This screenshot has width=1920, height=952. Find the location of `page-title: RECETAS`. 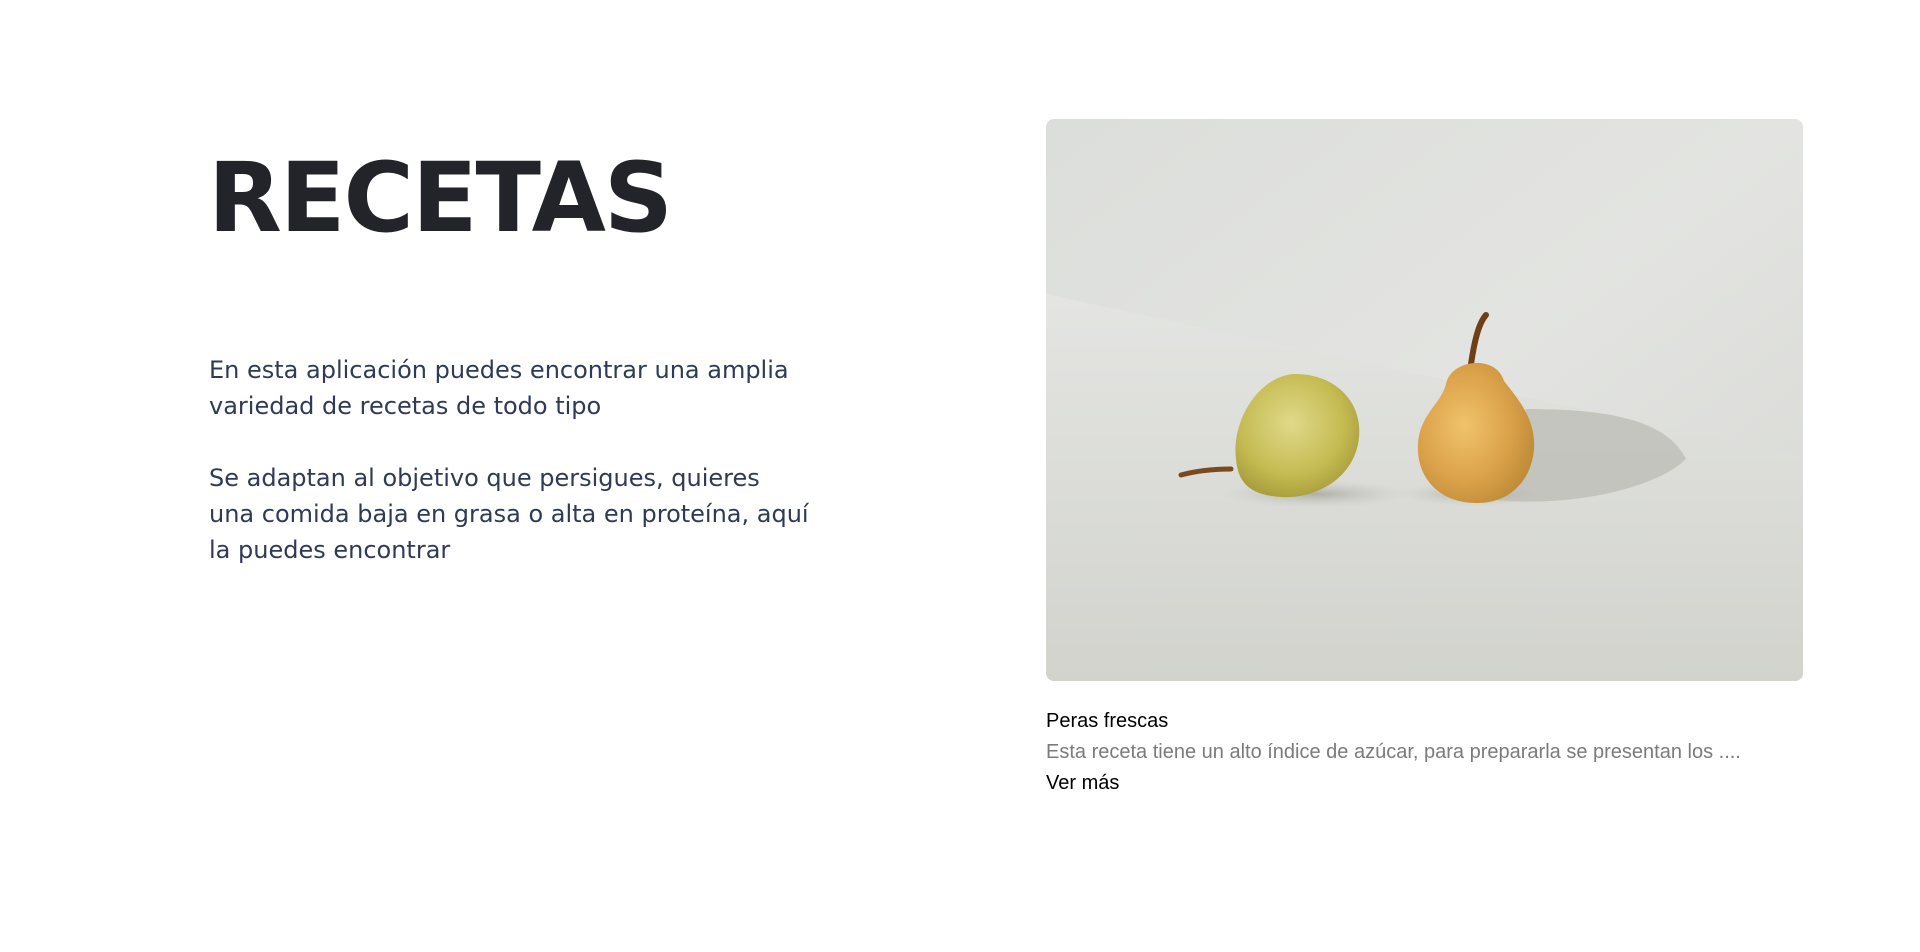

page-title: RECETAS is located at coordinates (440, 198).